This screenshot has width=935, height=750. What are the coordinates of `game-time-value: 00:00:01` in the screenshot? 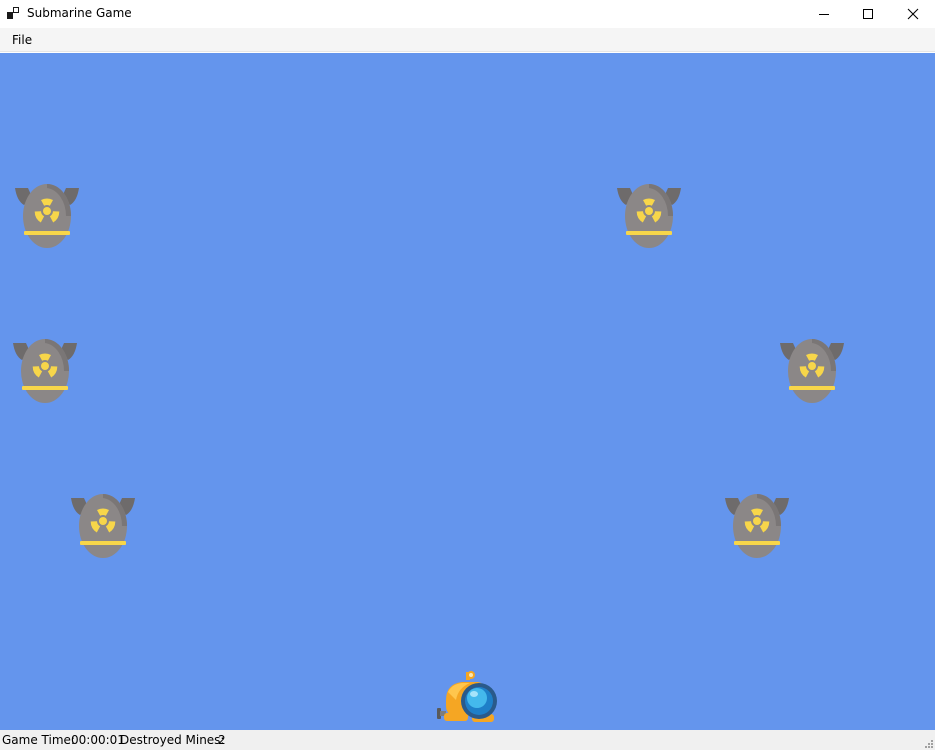 It's located at (98, 740).